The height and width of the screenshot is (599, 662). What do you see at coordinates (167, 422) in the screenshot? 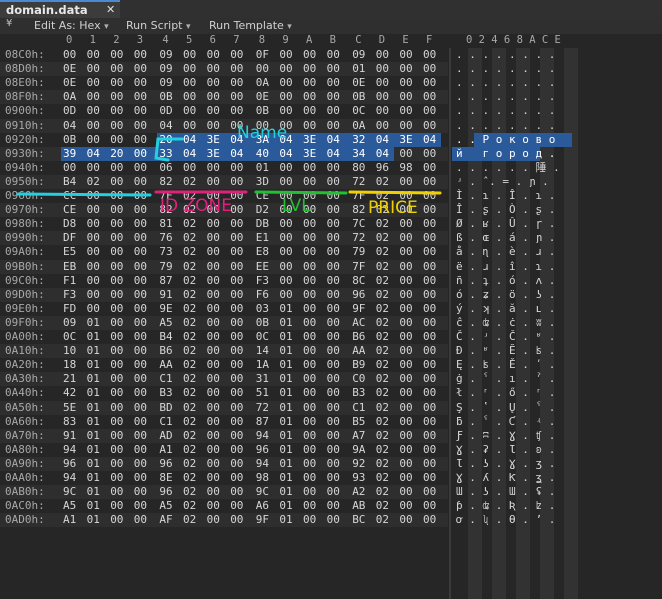
I see `hex-byte: C1` at bounding box center [167, 422].